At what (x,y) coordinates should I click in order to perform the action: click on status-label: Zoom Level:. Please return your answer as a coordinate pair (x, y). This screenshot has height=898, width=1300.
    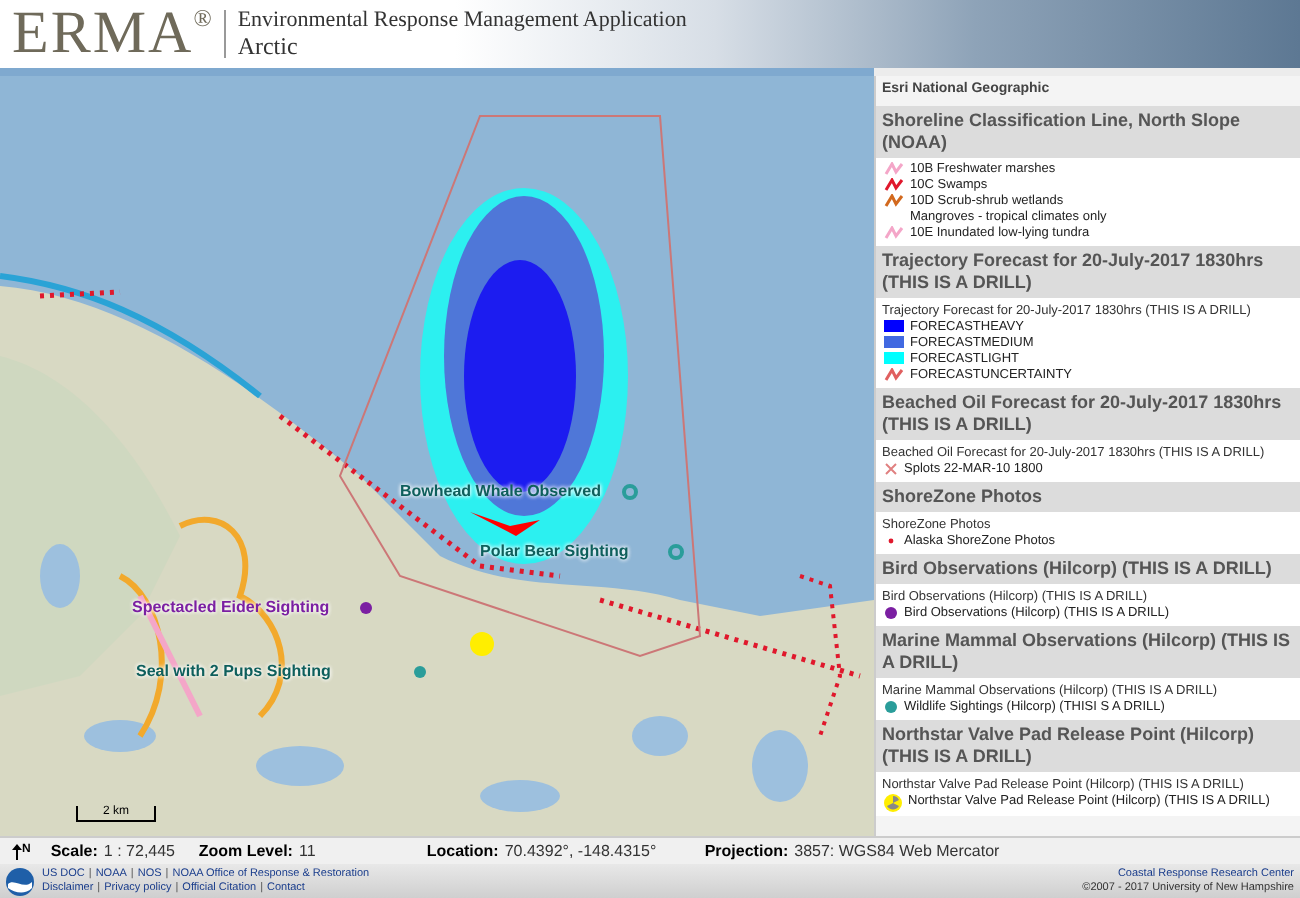
    Looking at the image, I should click on (245, 851).